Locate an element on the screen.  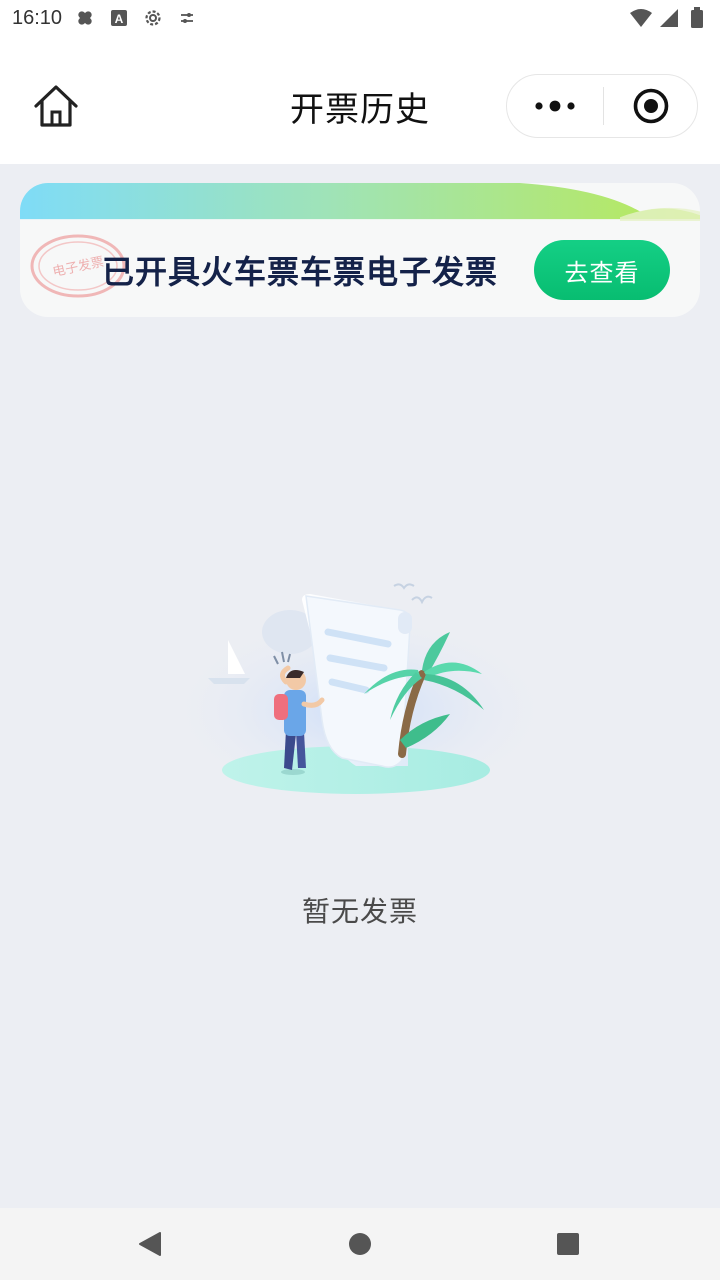
signal-icon is located at coordinates (669, 18).